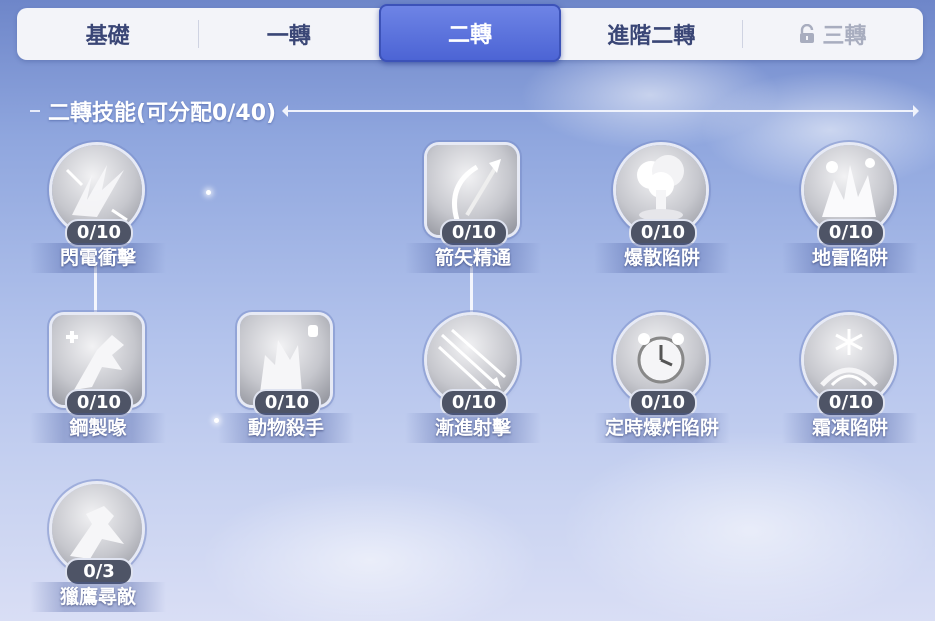 The width and height of the screenshot is (935, 621). Describe the element at coordinates (850, 428) in the screenshot. I see `skill-name: 霜凍陷阱` at that location.